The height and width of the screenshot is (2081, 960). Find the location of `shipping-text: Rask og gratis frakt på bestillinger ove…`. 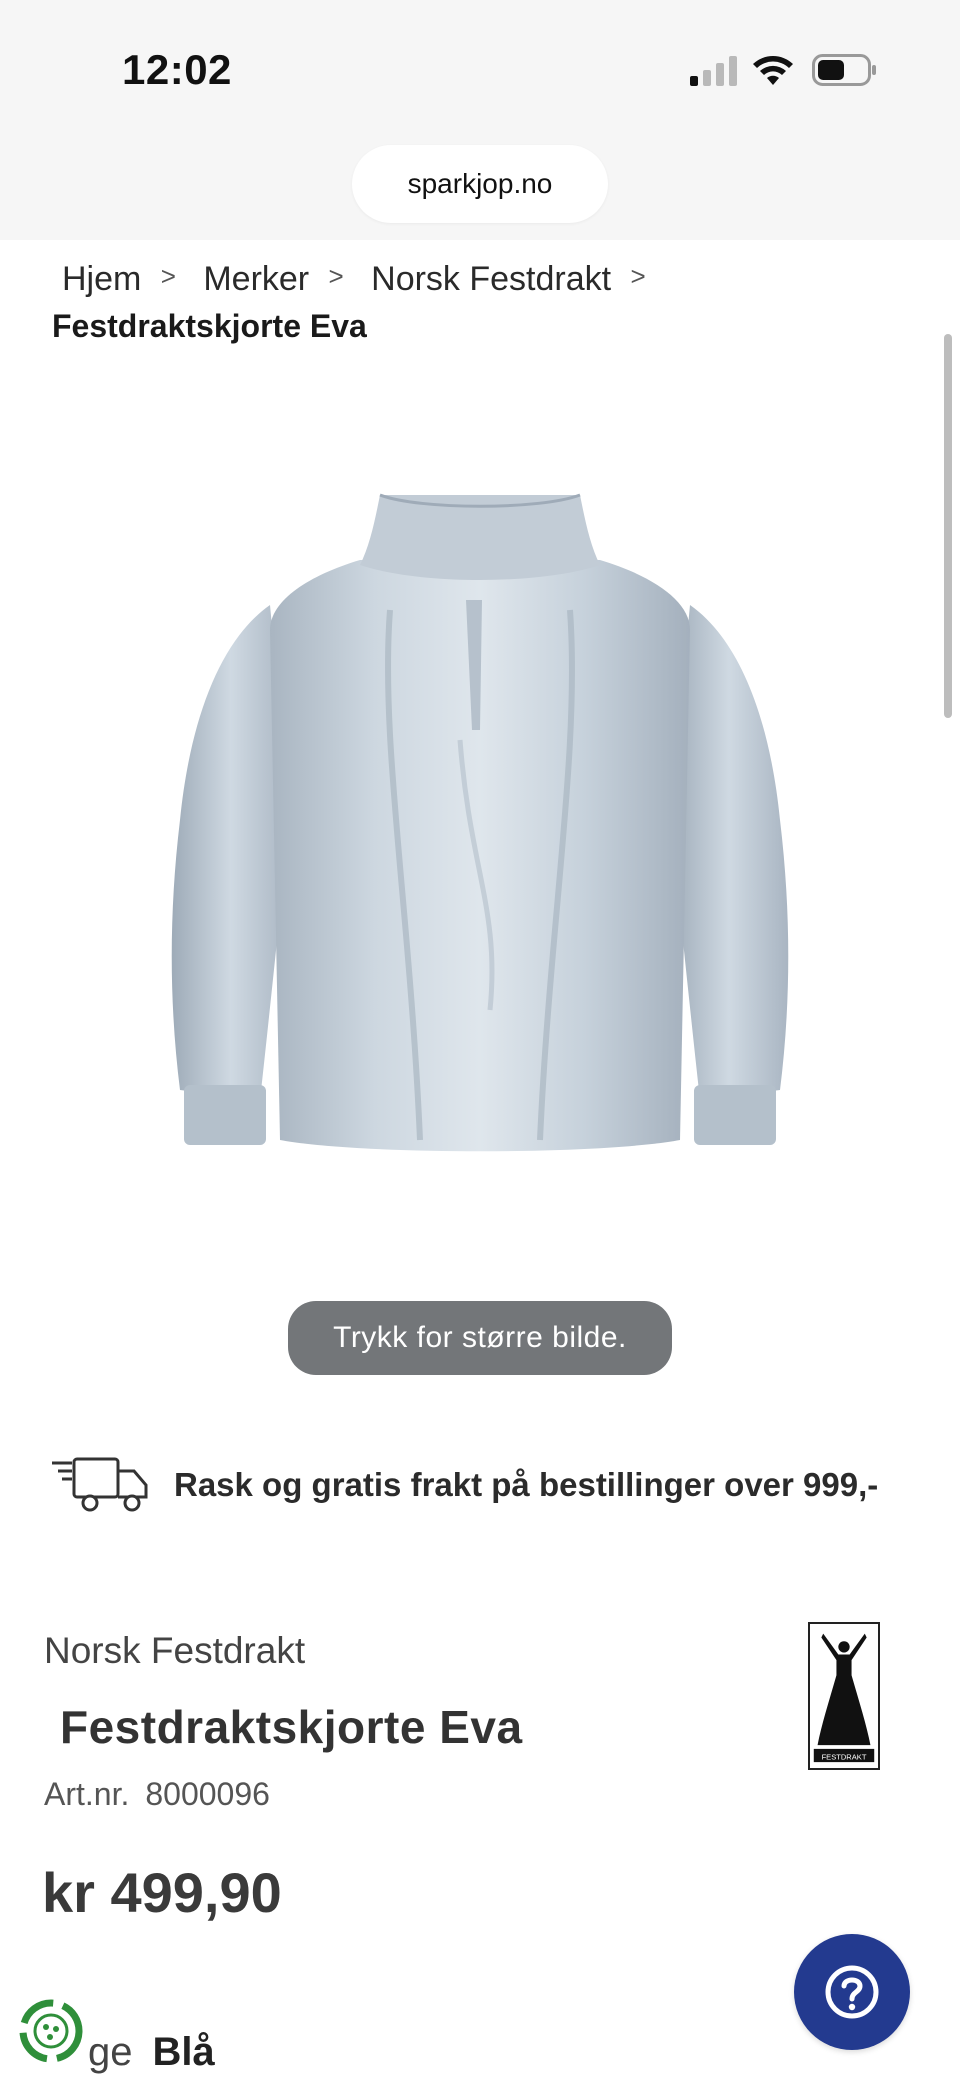

shipping-text: Rask og gratis frakt på bestillinger ove… is located at coordinates (526, 1484).